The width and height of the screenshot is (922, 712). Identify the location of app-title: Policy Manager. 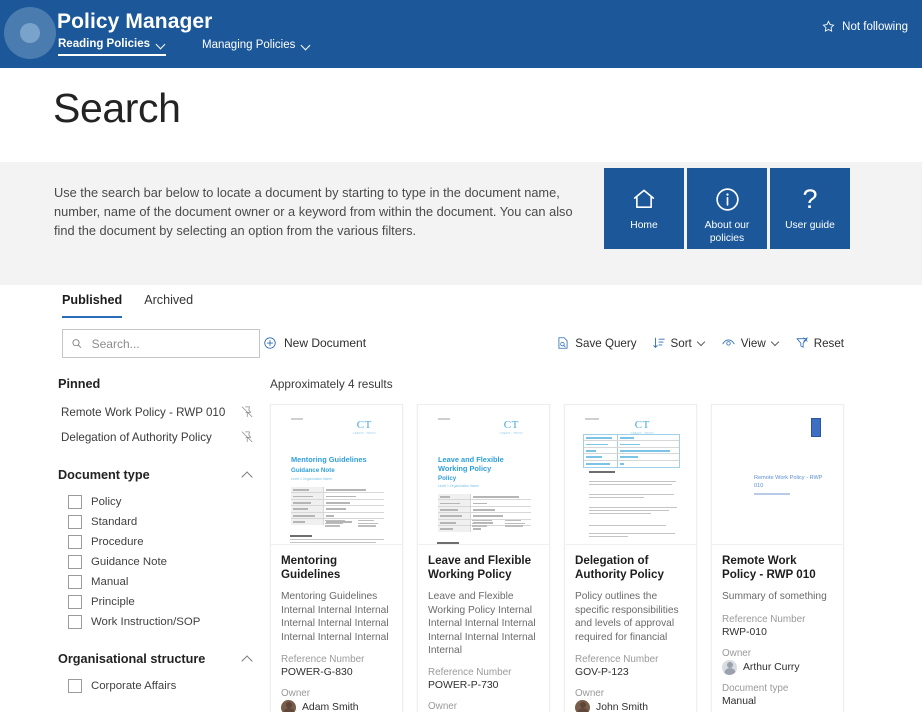
(135, 21).